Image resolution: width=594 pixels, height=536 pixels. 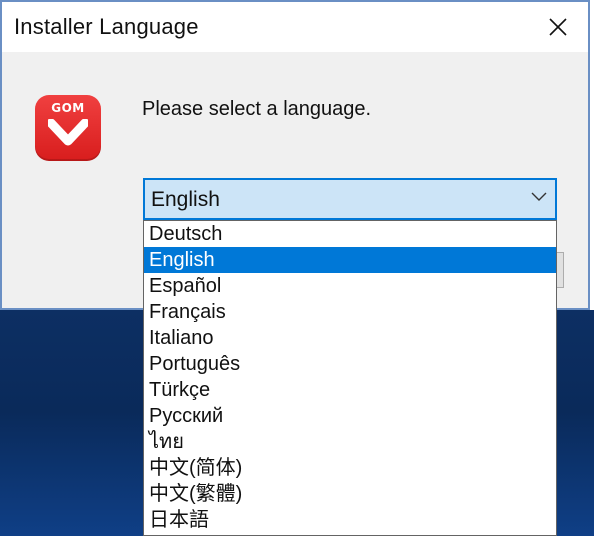 What do you see at coordinates (350, 494) in the screenshot?
I see `language-option-chinese-traditional: 中文(繁體)` at bounding box center [350, 494].